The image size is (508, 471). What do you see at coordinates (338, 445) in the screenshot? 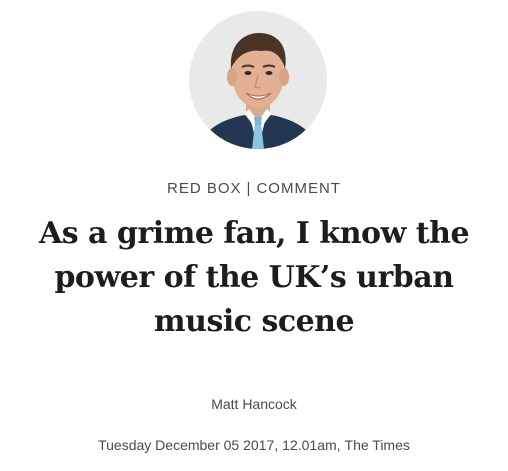
I see `dateline-comma-2: ,` at bounding box center [338, 445].